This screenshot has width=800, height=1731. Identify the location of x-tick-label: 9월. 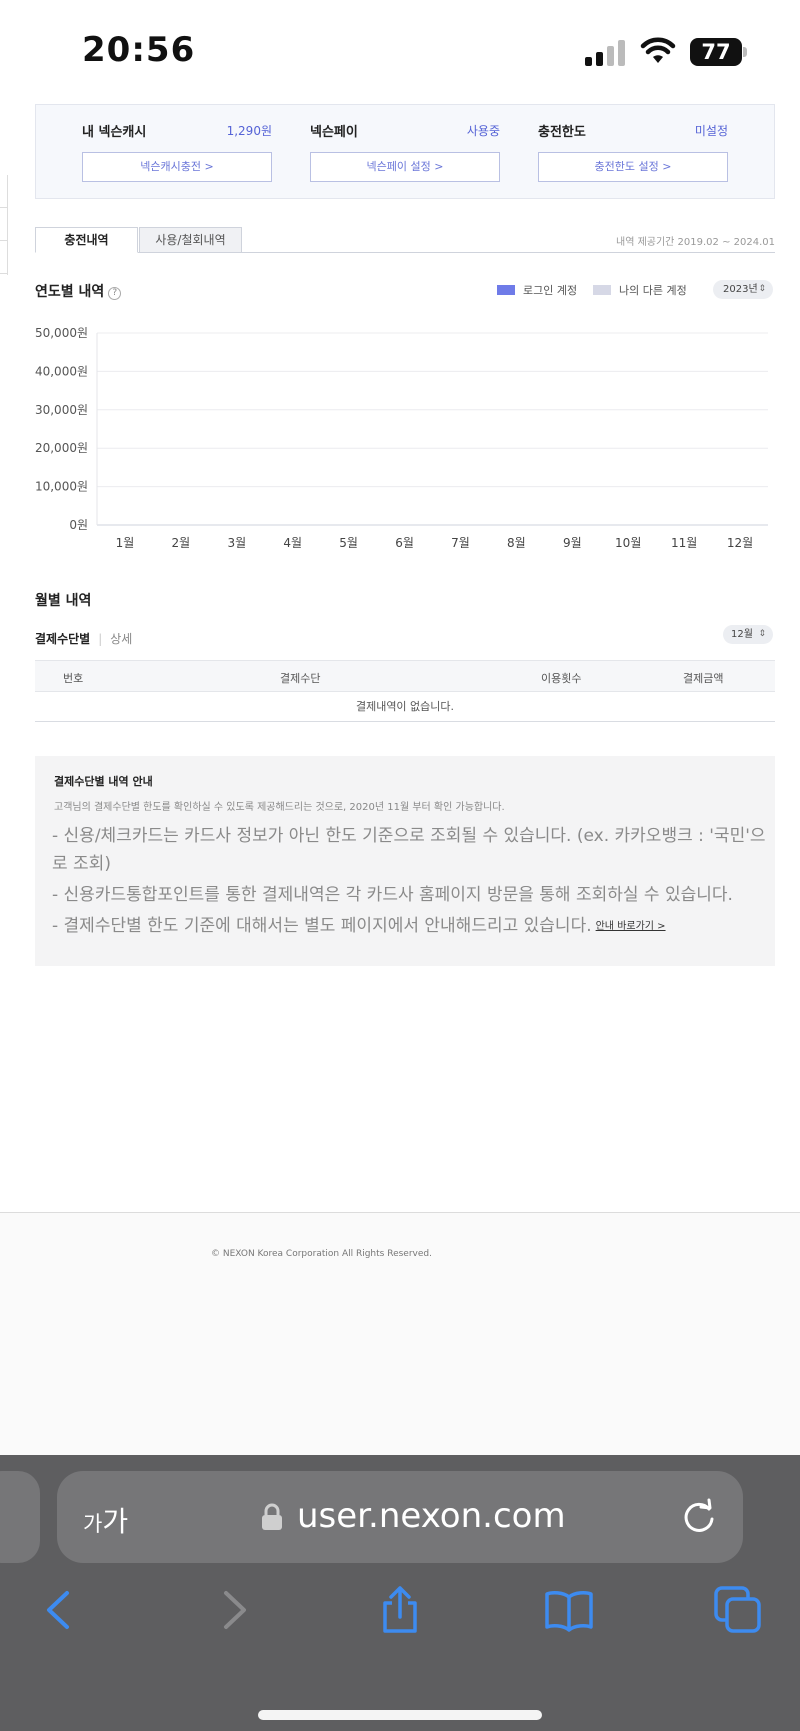
(572, 543).